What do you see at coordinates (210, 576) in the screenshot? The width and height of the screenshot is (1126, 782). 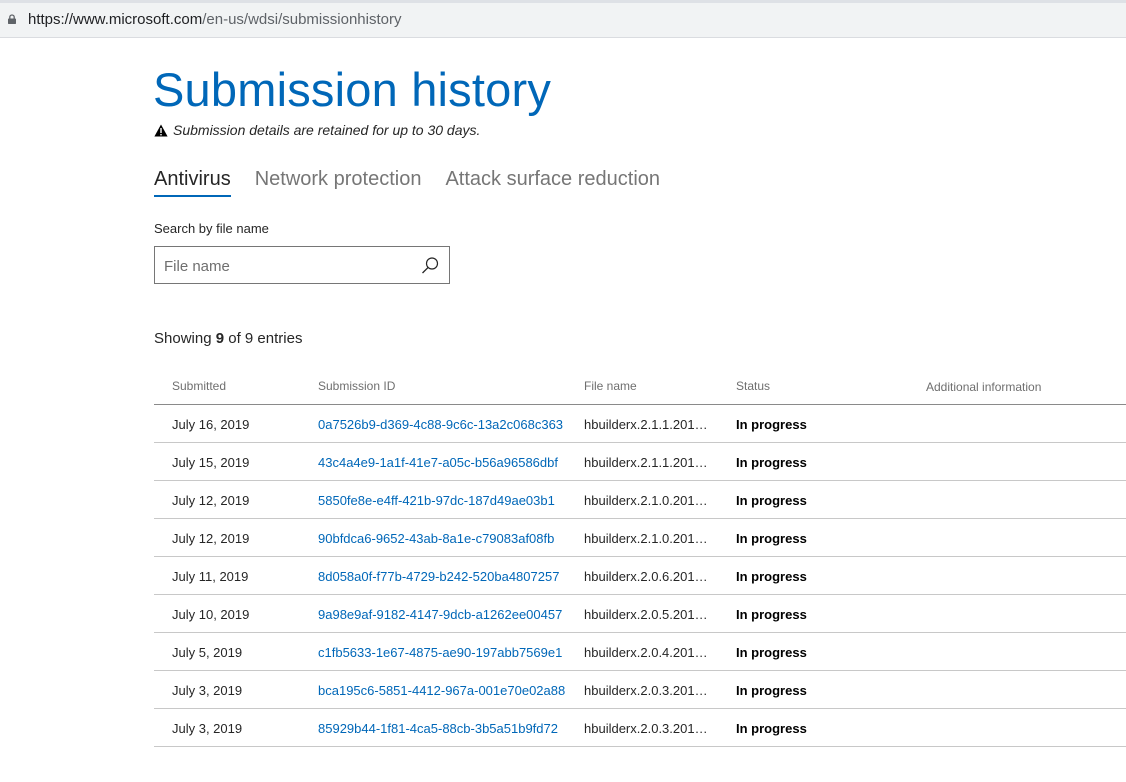 I see `submitted-date: July 11, 2019` at bounding box center [210, 576].